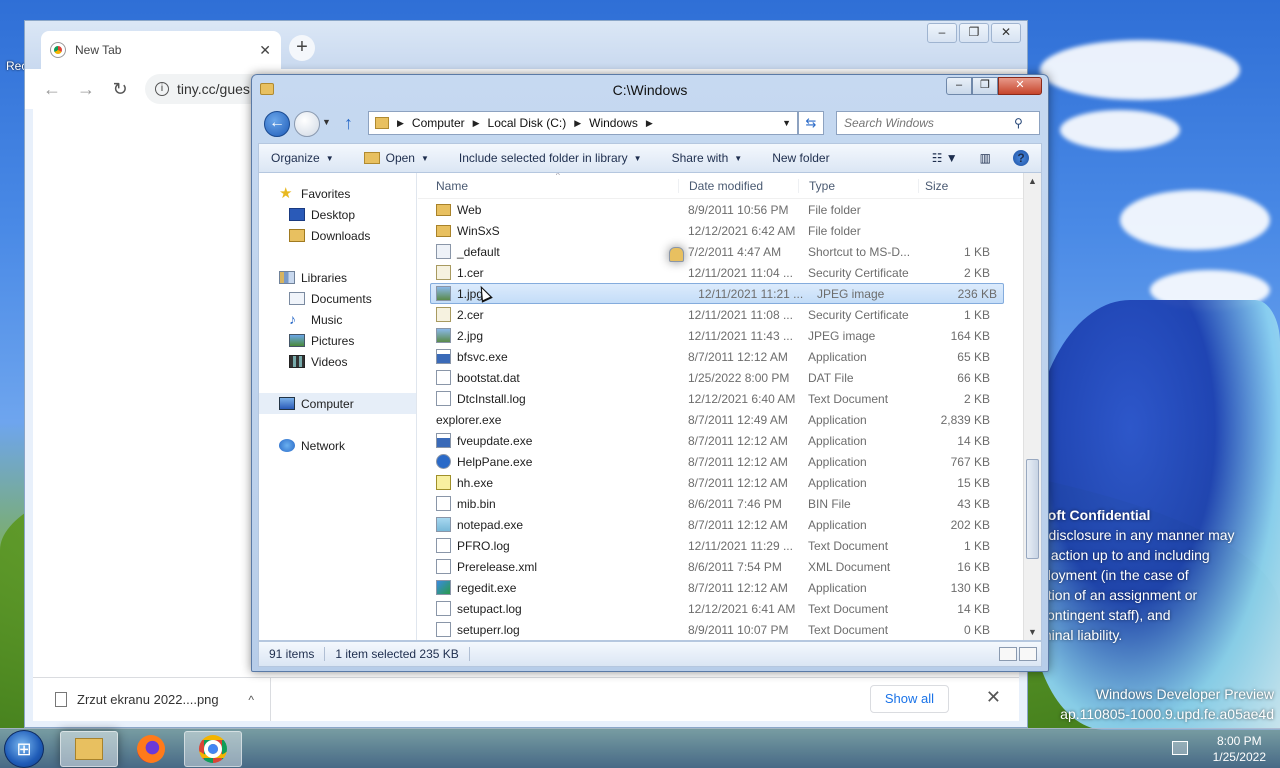 The image size is (1280, 768). Describe the element at coordinates (162, 89) in the screenshot. I see `info-icon: i` at that location.